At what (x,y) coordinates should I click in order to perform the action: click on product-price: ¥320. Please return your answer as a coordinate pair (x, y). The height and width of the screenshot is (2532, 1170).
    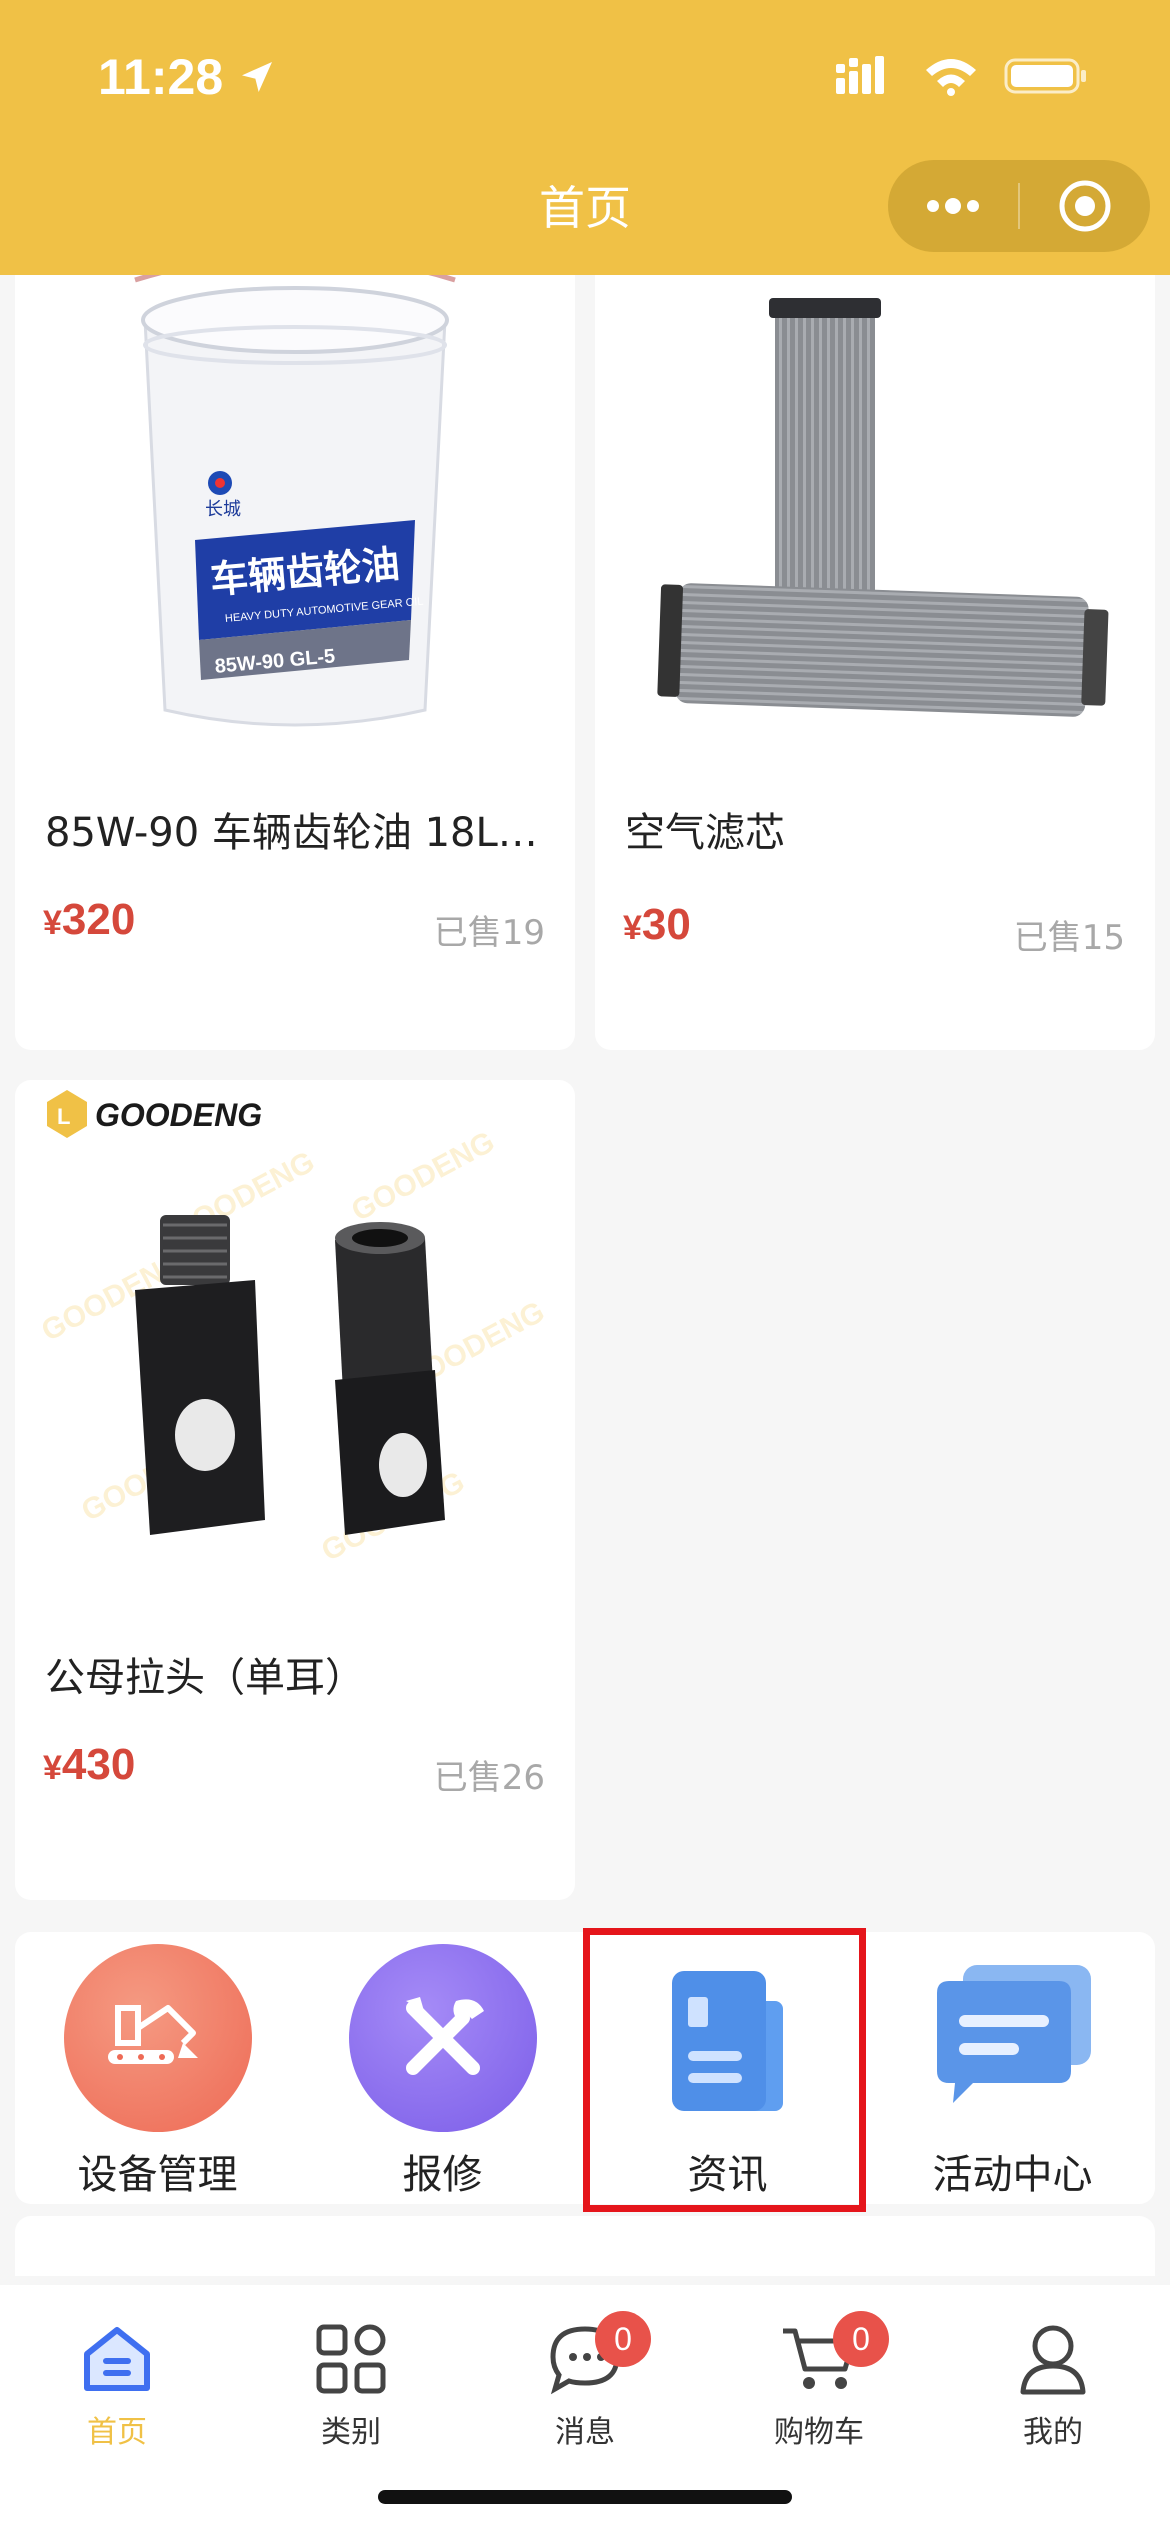
    Looking at the image, I should click on (89, 920).